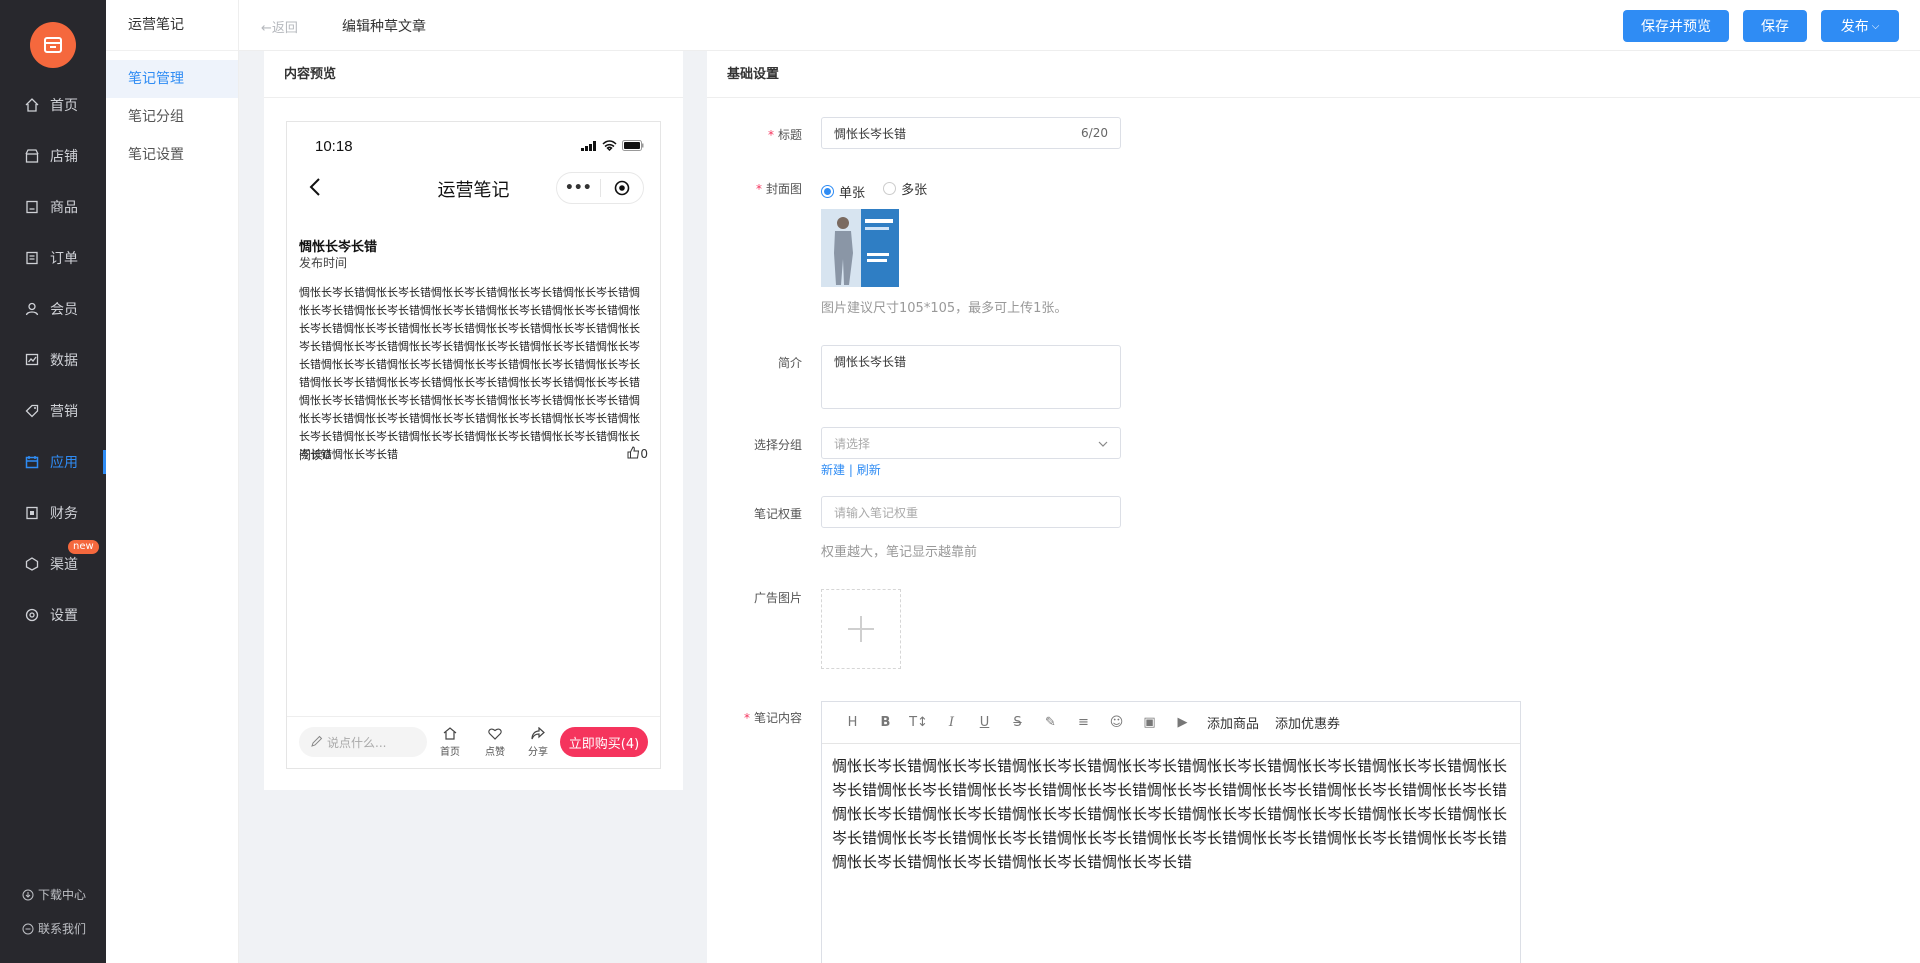 The height and width of the screenshot is (963, 1920). What do you see at coordinates (83, 547) in the screenshot?
I see `new-badge: new` at bounding box center [83, 547].